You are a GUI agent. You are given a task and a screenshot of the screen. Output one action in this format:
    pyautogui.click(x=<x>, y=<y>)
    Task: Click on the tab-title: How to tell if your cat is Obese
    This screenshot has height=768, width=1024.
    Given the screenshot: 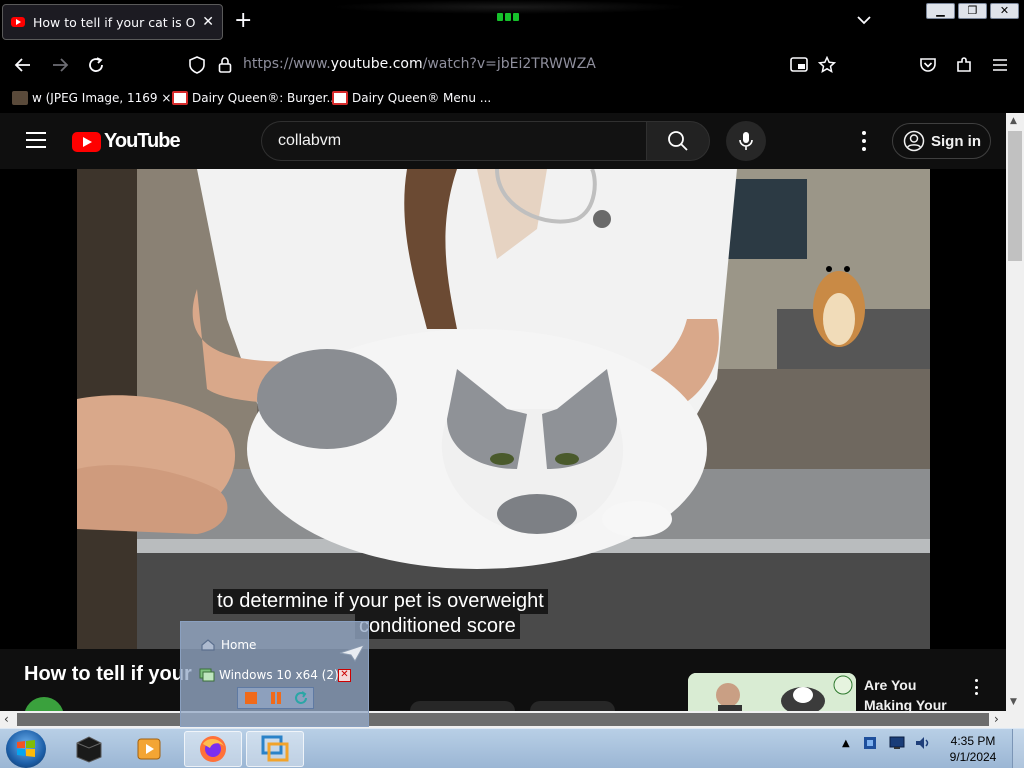 What is the action you would take?
    pyautogui.click(x=114, y=22)
    